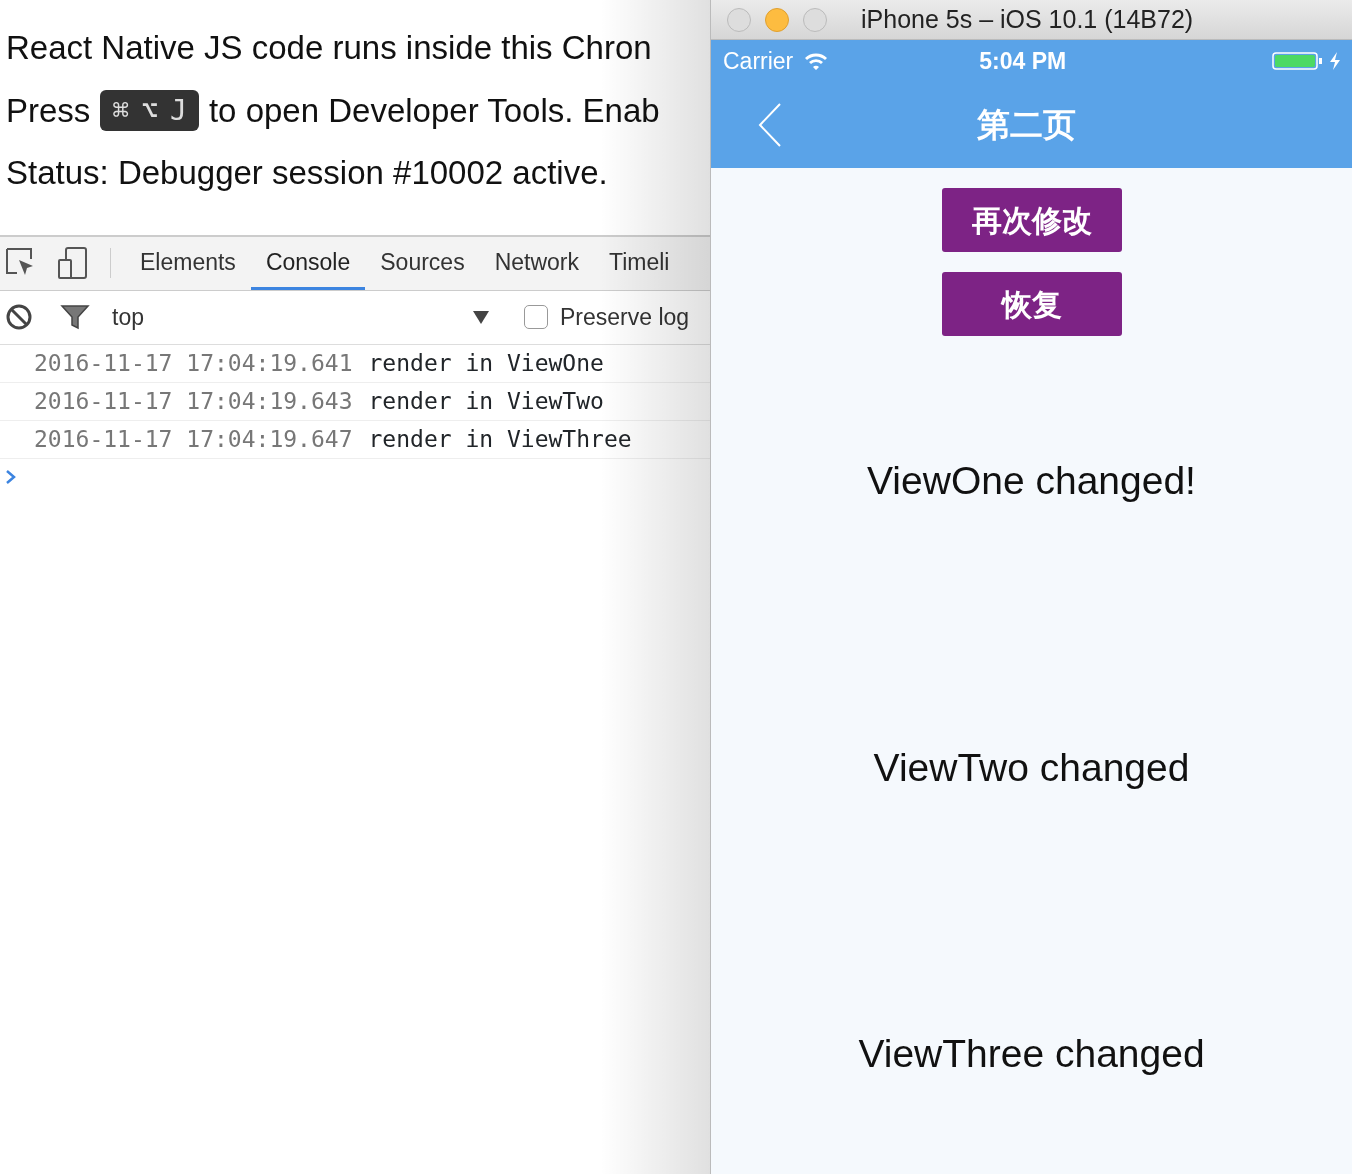 The height and width of the screenshot is (1174, 1352). Describe the element at coordinates (1031, 767) in the screenshot. I see `view-text: ViewTwo changed` at that location.